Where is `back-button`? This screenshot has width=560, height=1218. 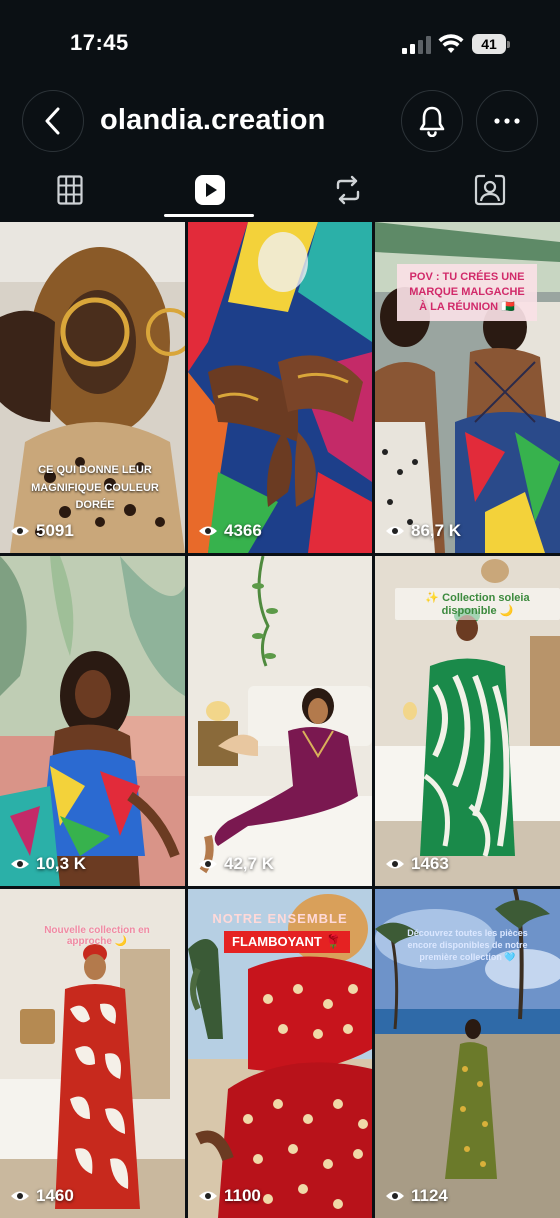
back-button is located at coordinates (53, 121).